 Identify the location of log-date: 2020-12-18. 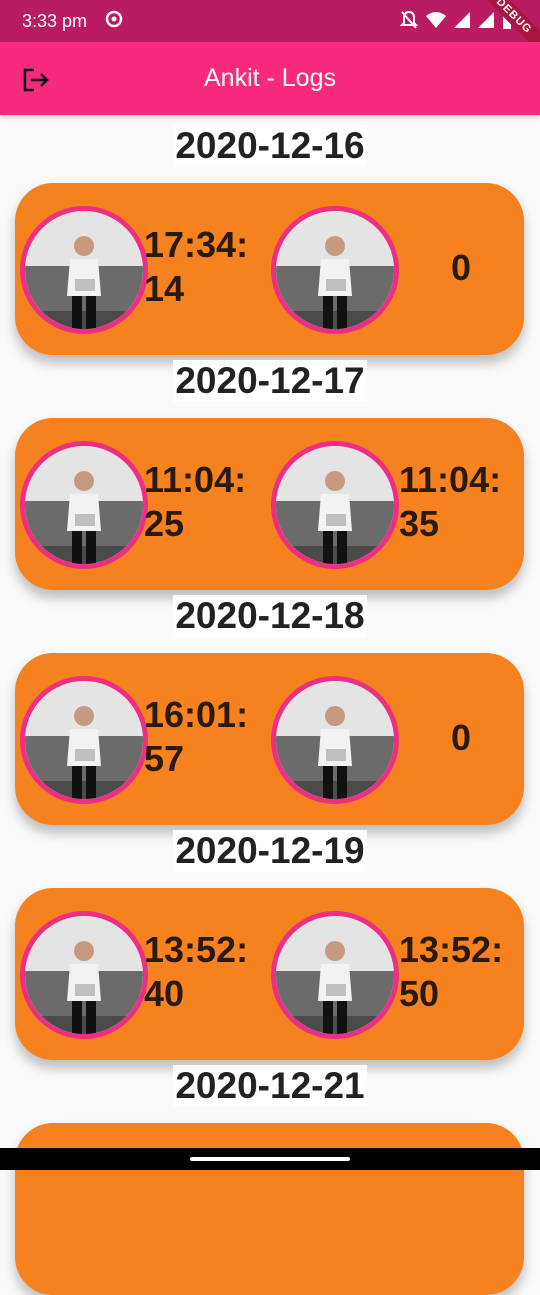
(270, 616).